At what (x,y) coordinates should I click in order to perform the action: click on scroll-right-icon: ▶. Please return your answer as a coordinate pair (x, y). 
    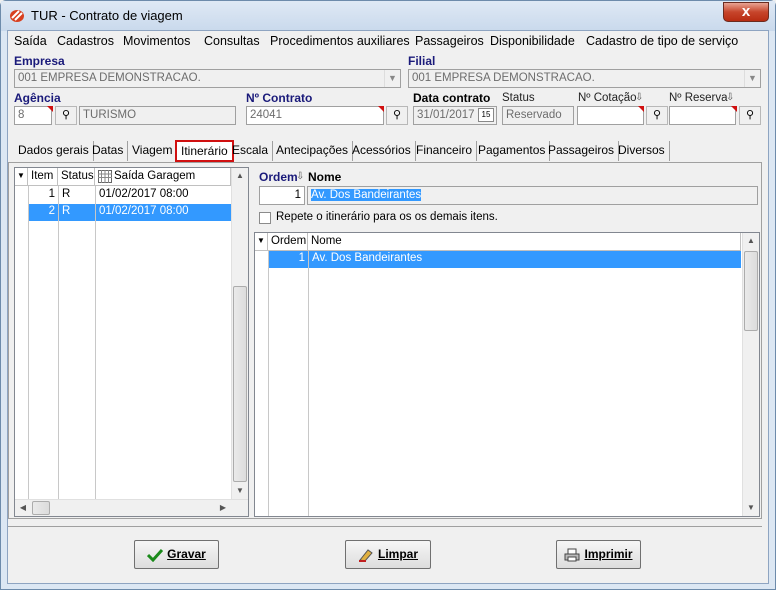
    Looking at the image, I should click on (223, 507).